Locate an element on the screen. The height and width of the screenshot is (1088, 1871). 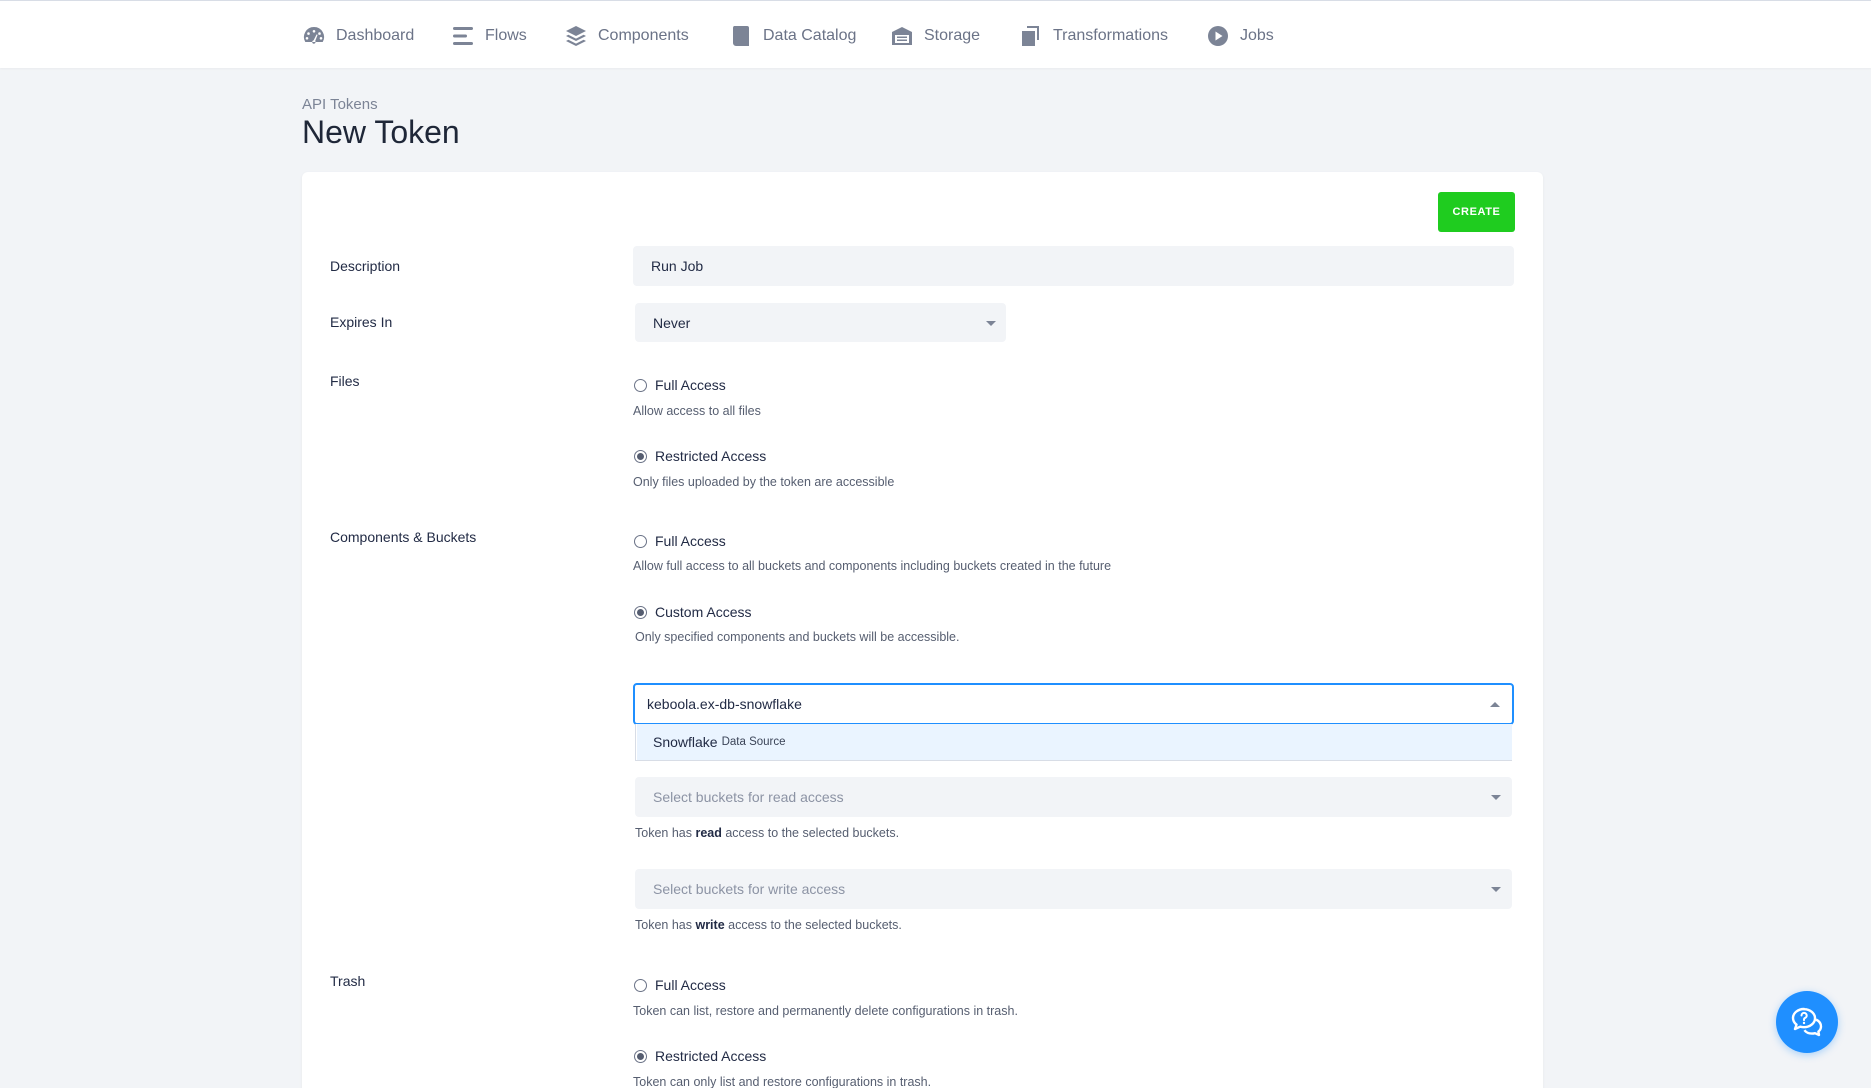
component-search-value: keboola.ex-db-snowflake is located at coordinates (724, 704).